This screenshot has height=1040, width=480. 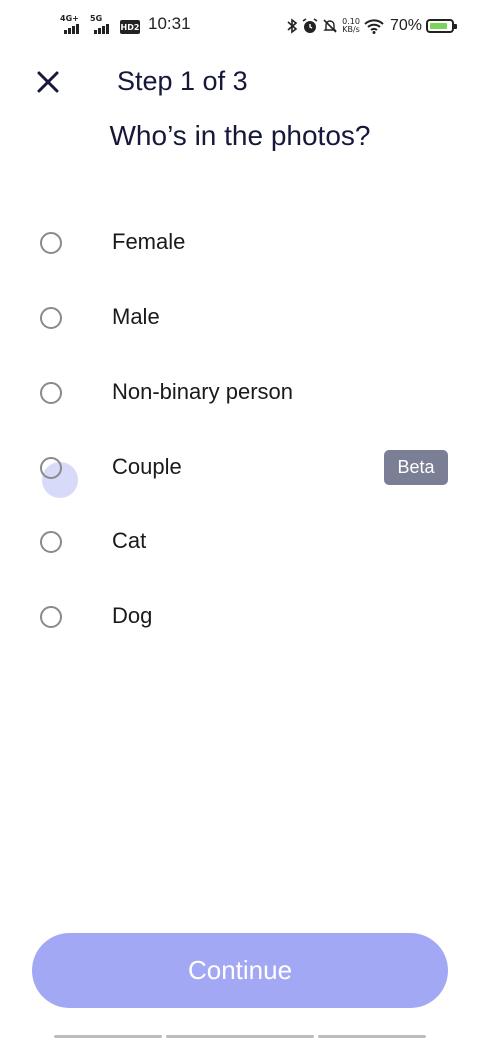 What do you see at coordinates (240, 135) in the screenshot?
I see `page-title: Who’s in the photos?` at bounding box center [240, 135].